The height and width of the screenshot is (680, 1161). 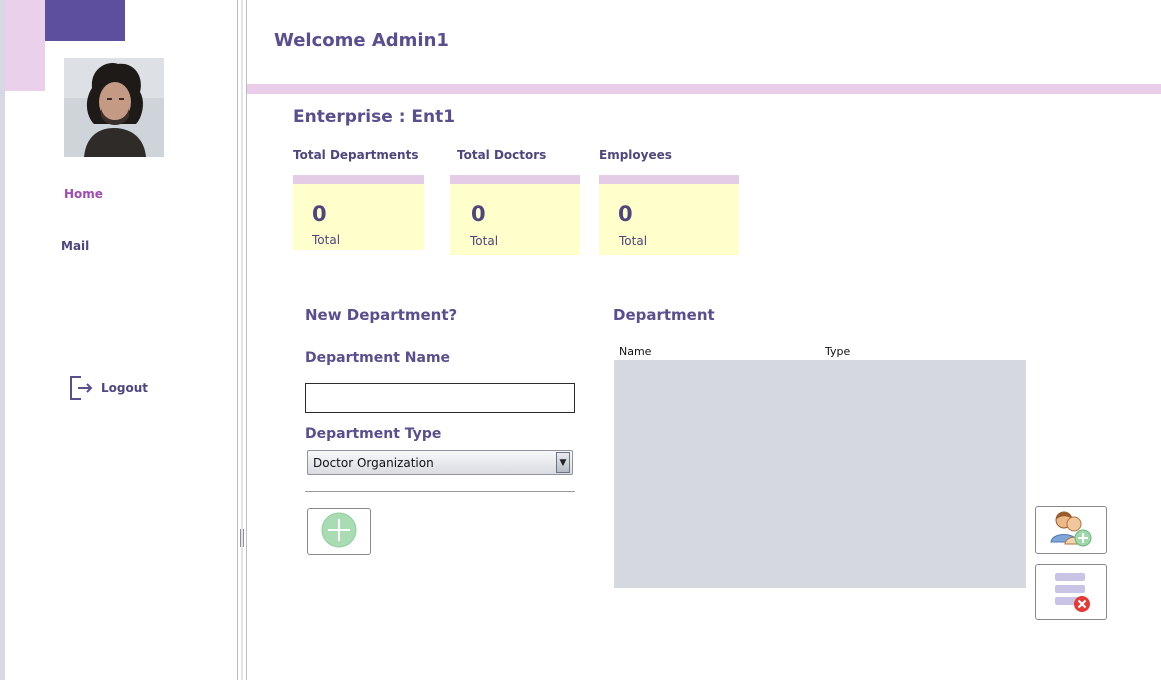 What do you see at coordinates (75, 246) in the screenshot?
I see `nav-mail: Mail` at bounding box center [75, 246].